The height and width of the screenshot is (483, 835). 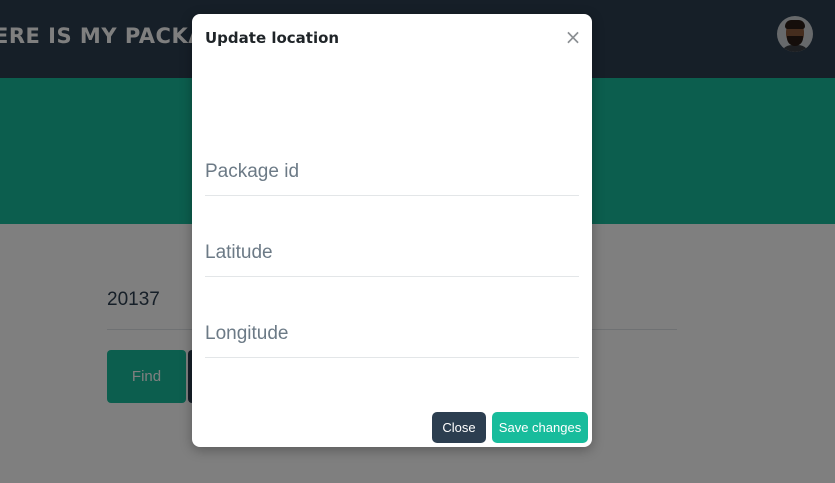 What do you see at coordinates (459, 427) in the screenshot?
I see `close-button: Close` at bounding box center [459, 427].